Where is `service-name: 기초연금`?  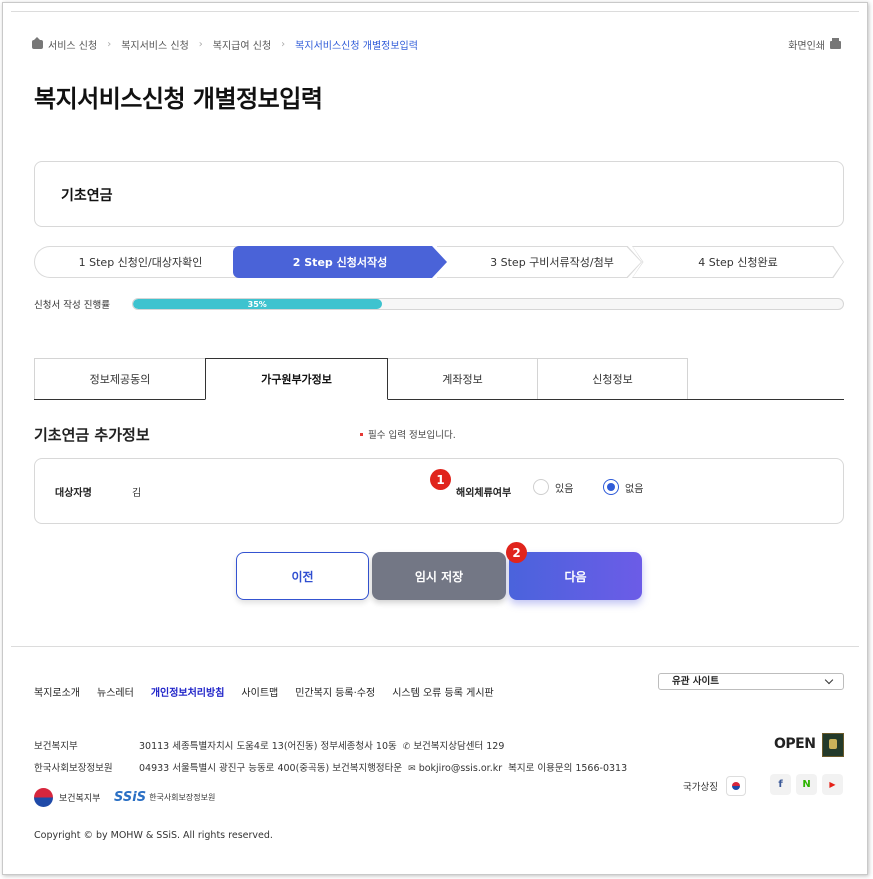 service-name: 기초연금 is located at coordinates (87, 196).